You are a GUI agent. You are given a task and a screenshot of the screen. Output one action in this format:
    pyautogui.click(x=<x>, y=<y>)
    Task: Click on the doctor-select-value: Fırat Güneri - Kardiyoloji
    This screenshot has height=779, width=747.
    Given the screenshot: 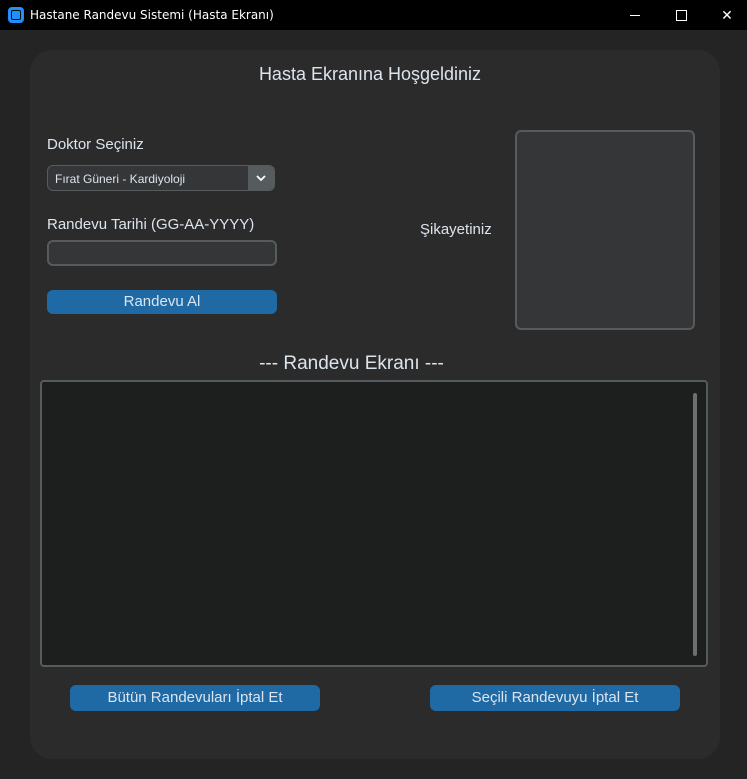 What is the action you would take?
    pyautogui.click(x=120, y=179)
    